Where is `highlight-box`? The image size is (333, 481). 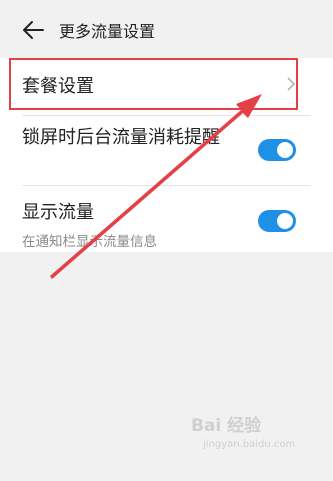
highlight-box is located at coordinates (153, 84).